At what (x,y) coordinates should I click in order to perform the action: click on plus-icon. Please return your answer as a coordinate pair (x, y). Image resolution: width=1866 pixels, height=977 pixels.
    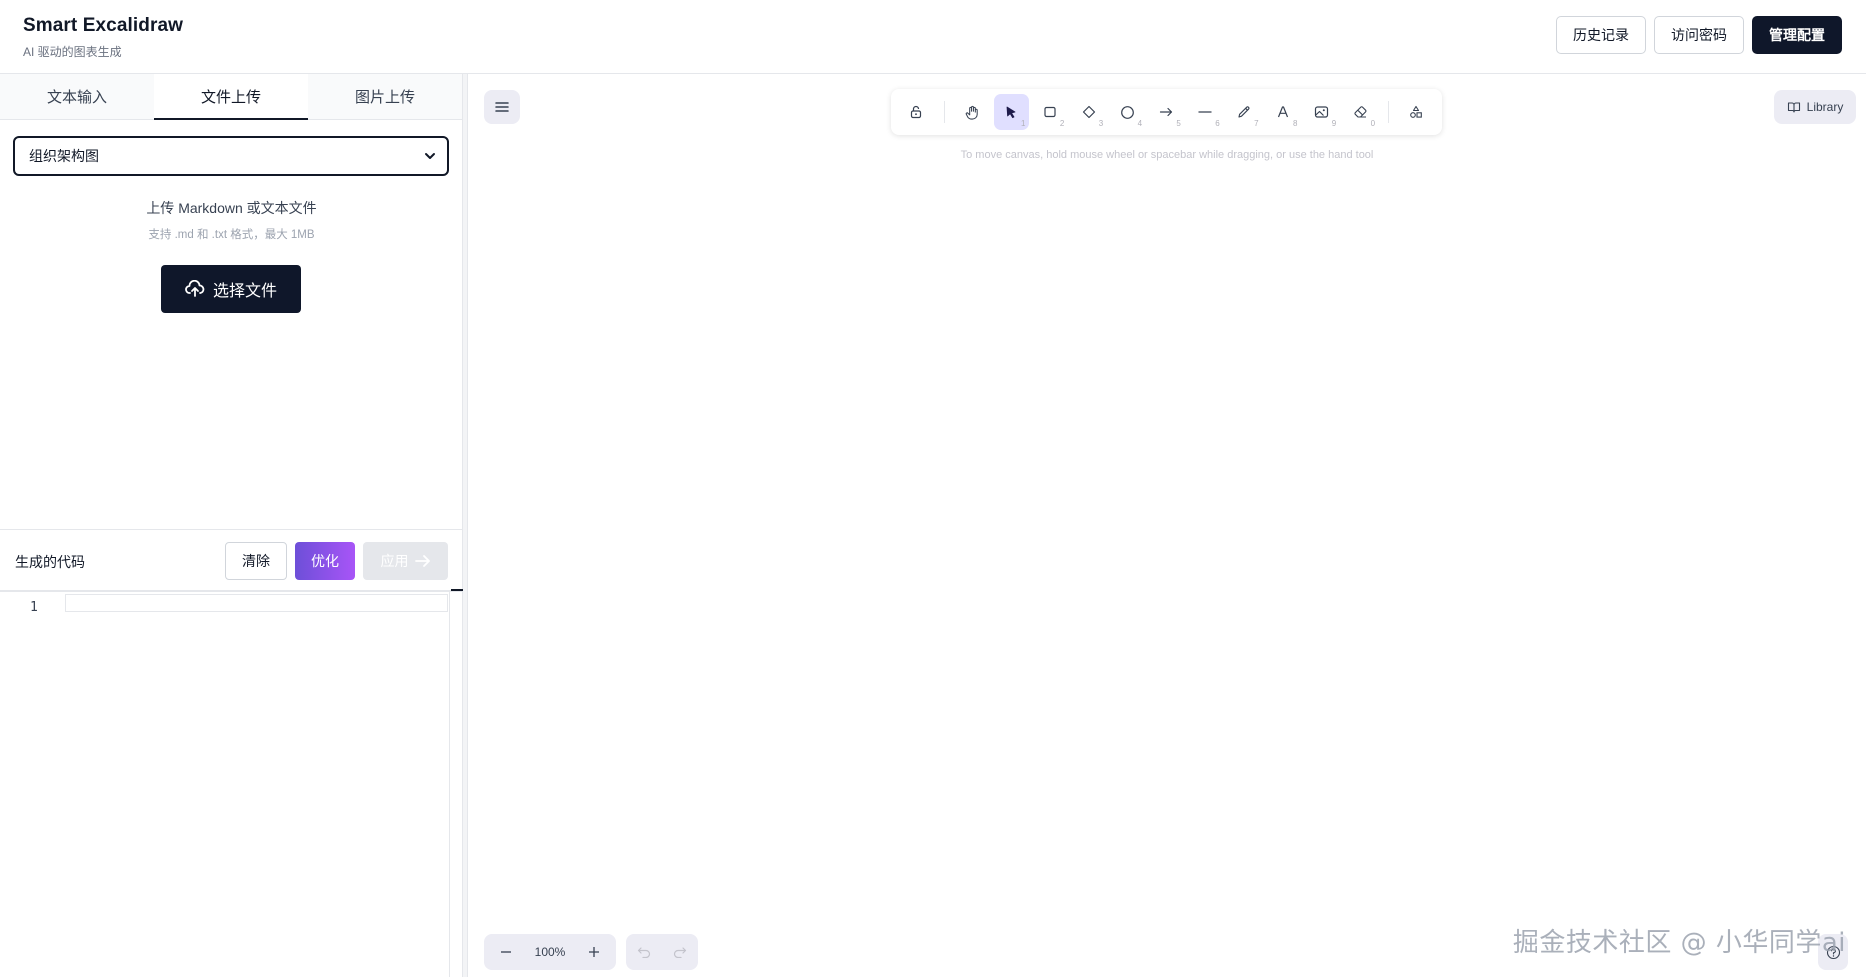
    Looking at the image, I should click on (593, 952).